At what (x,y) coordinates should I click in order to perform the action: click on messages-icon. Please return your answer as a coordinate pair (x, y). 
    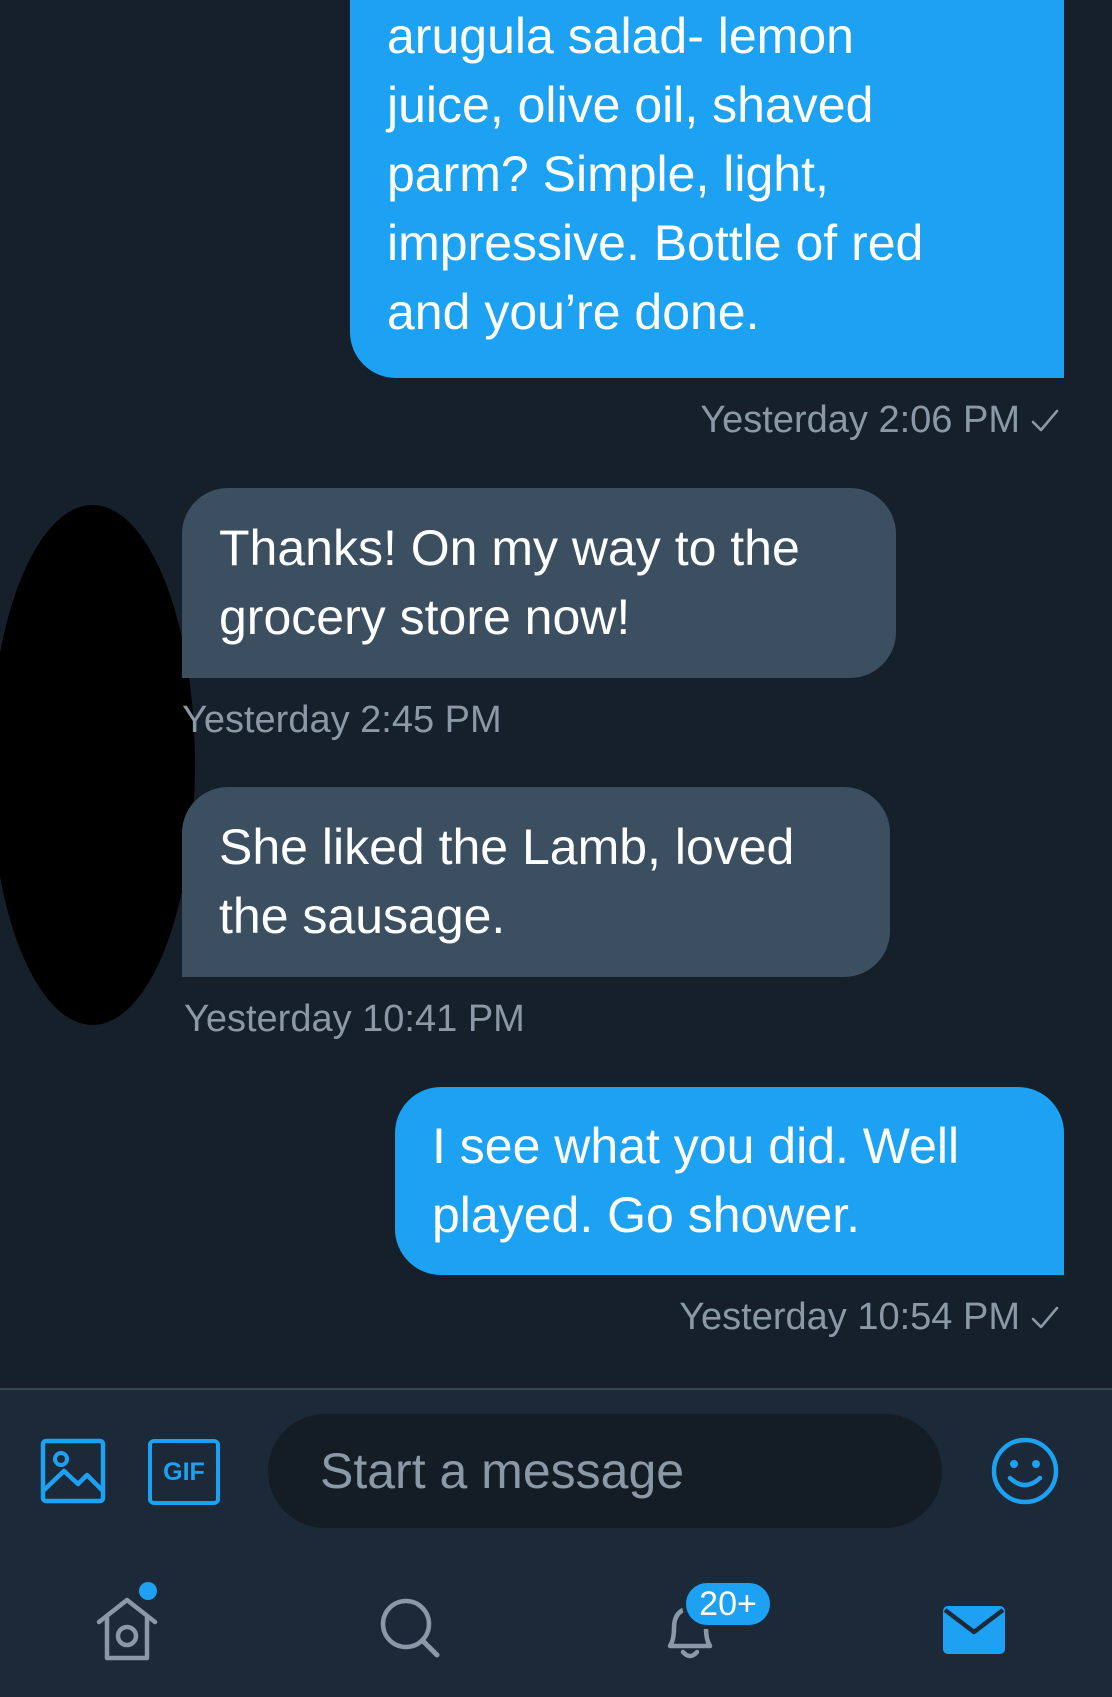
    Looking at the image, I should click on (974, 1630).